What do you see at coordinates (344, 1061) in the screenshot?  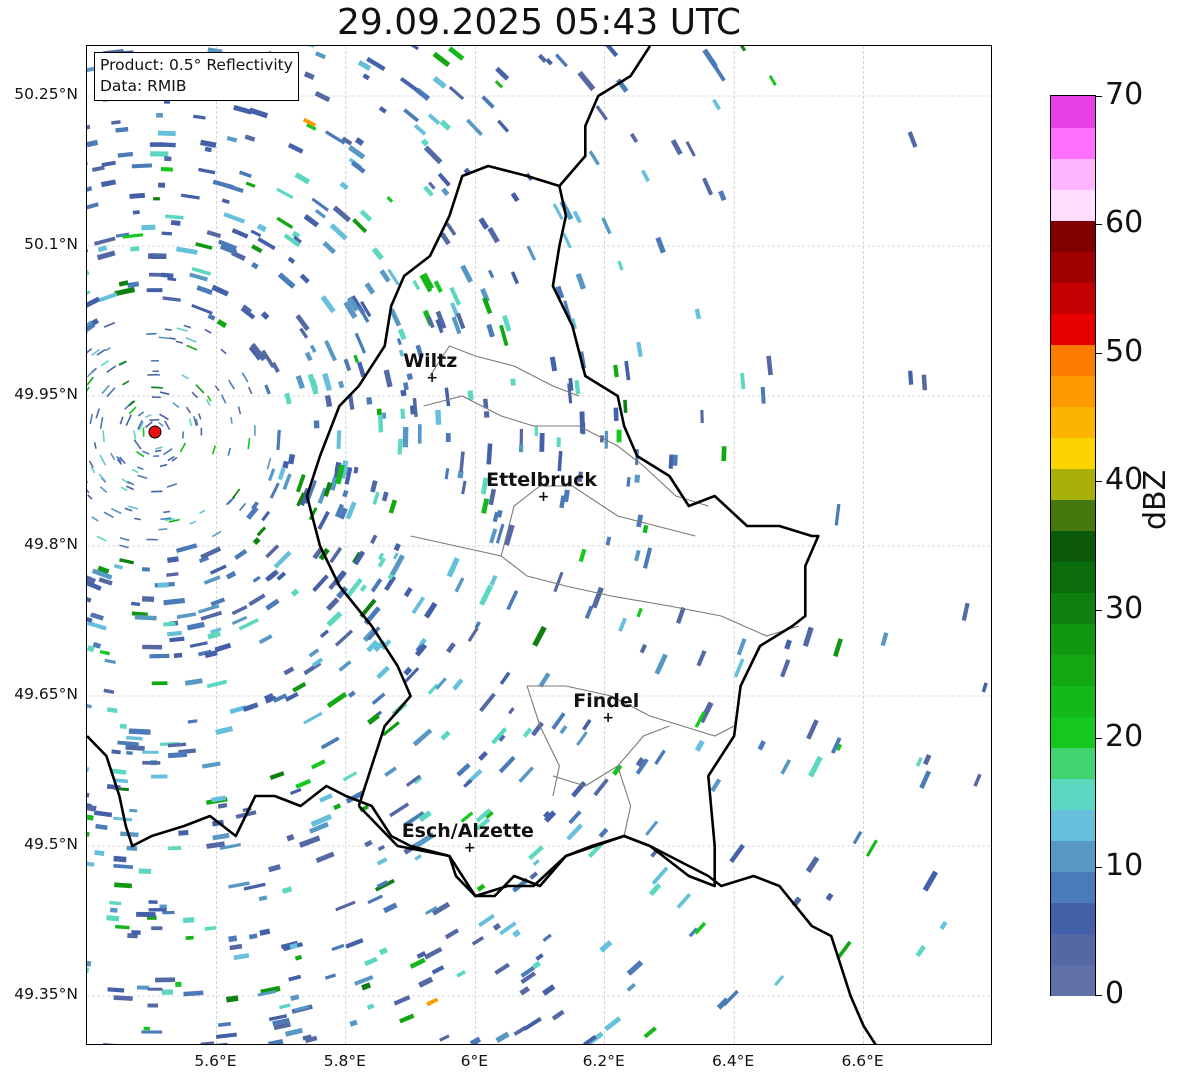 I see `lon-tick-label: 5.8°E` at bounding box center [344, 1061].